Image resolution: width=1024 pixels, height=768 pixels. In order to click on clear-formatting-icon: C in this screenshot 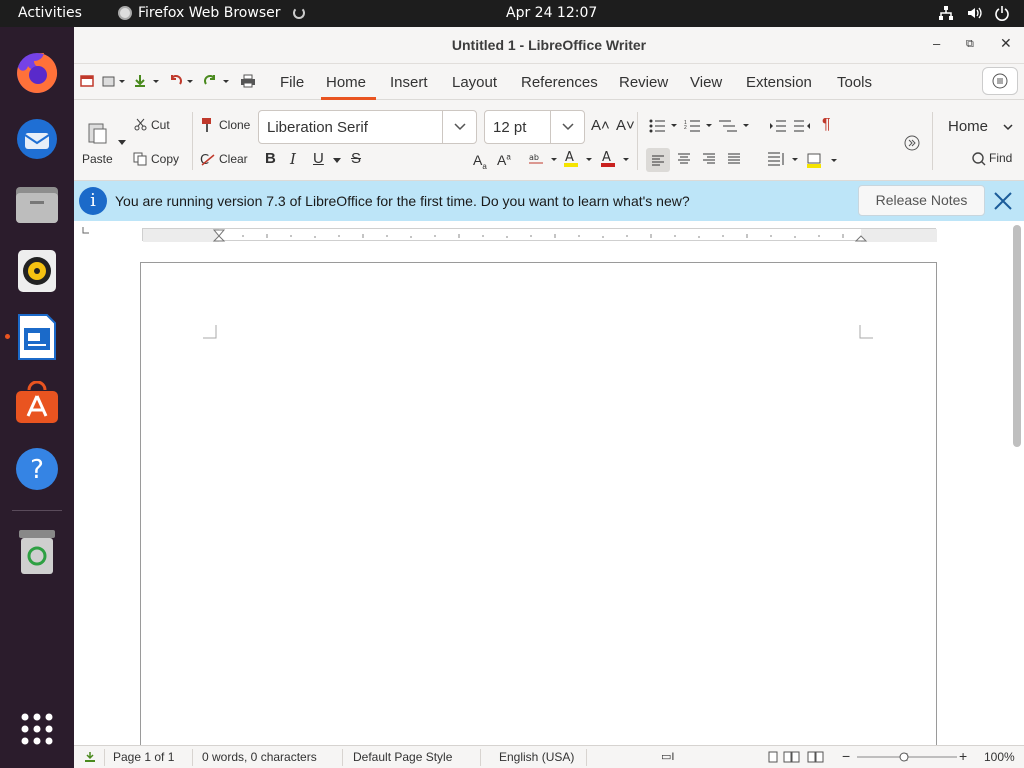, I will do `click(208, 159)`.